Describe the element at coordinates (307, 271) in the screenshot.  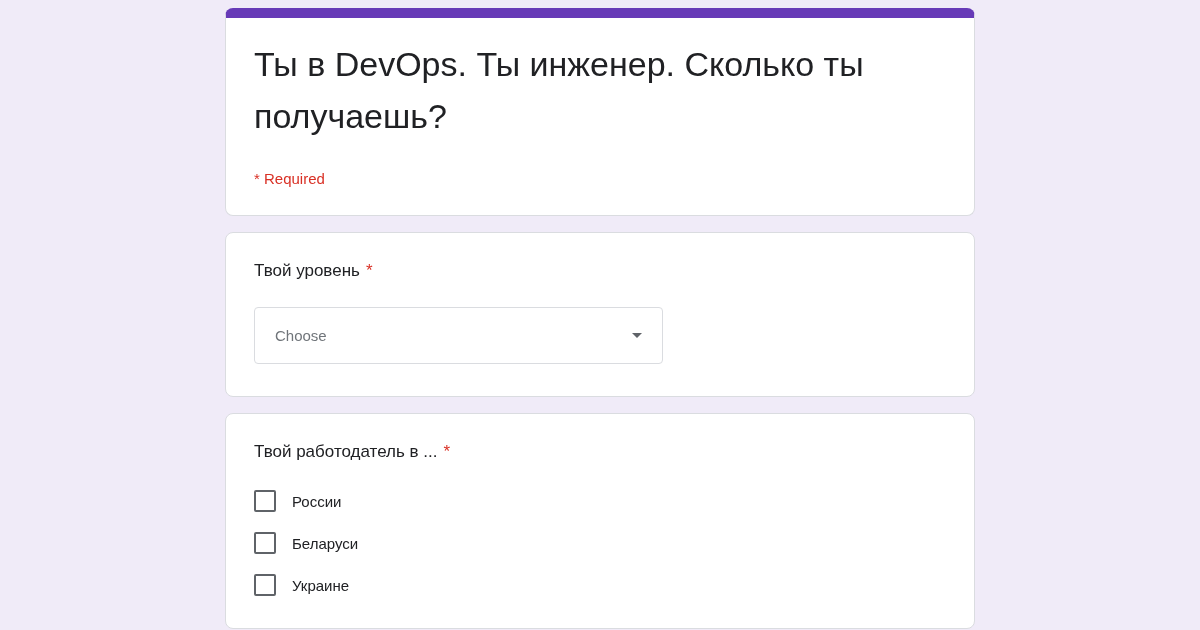
I see `question-label: Твой уровень` at that location.